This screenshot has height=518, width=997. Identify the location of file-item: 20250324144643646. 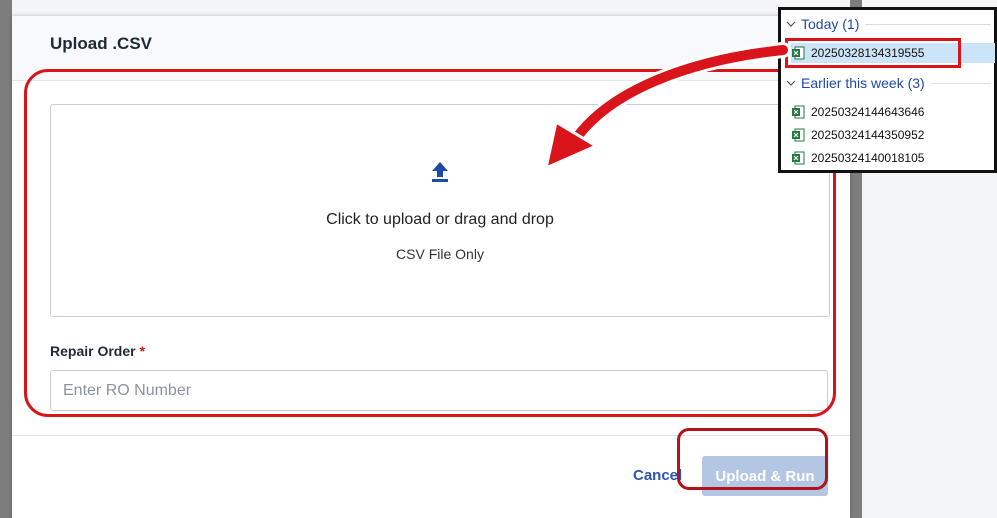
(893, 112).